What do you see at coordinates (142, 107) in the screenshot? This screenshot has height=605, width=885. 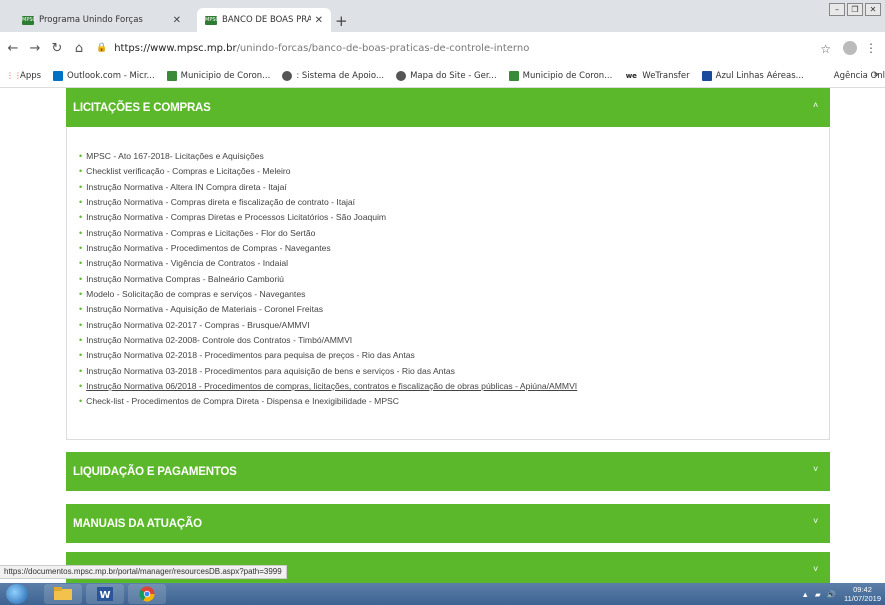 I see `section-title: LICITAÇÕES E COMPRAS` at bounding box center [142, 107].